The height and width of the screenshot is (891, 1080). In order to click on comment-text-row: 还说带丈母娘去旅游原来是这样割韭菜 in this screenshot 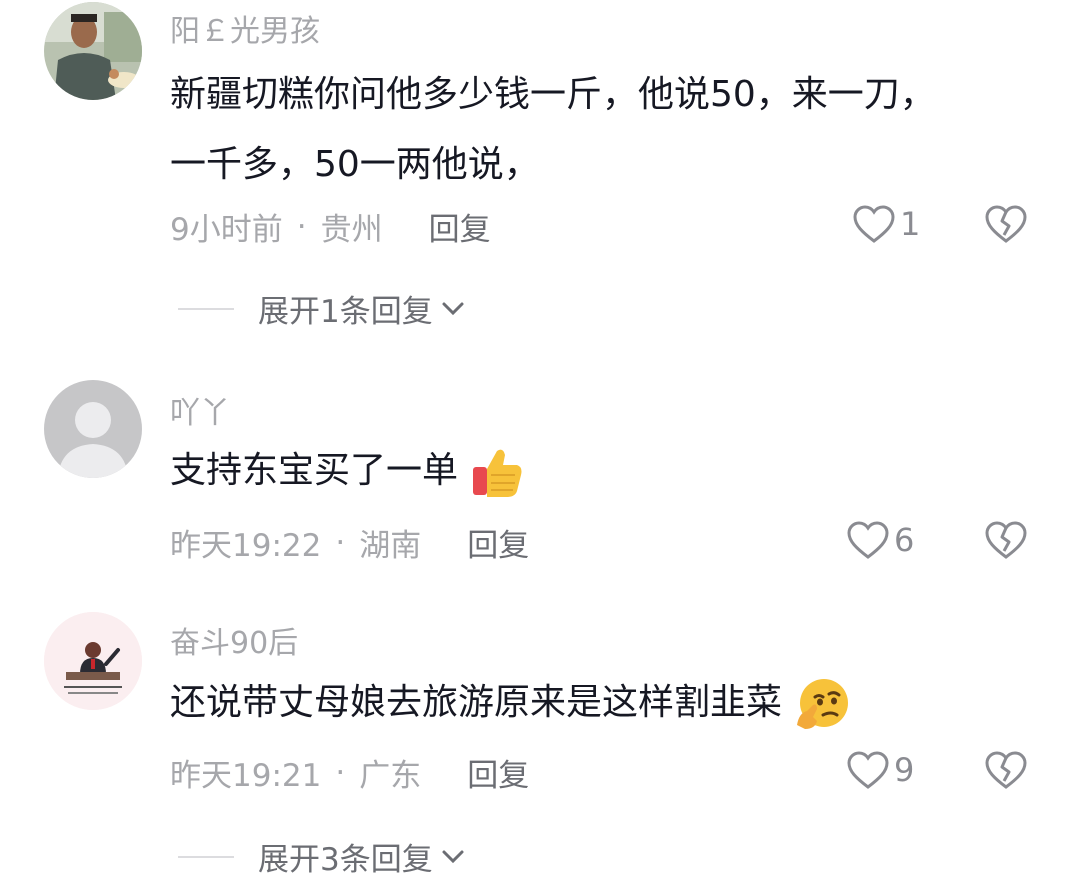, I will do `click(570, 703)`.